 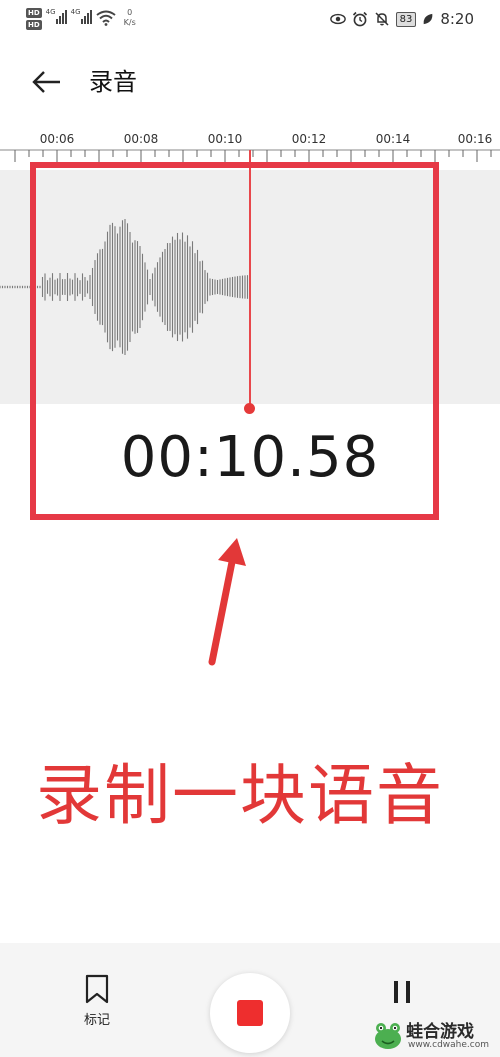 I want to click on mark-button: 标记, so click(x=97, y=1003).